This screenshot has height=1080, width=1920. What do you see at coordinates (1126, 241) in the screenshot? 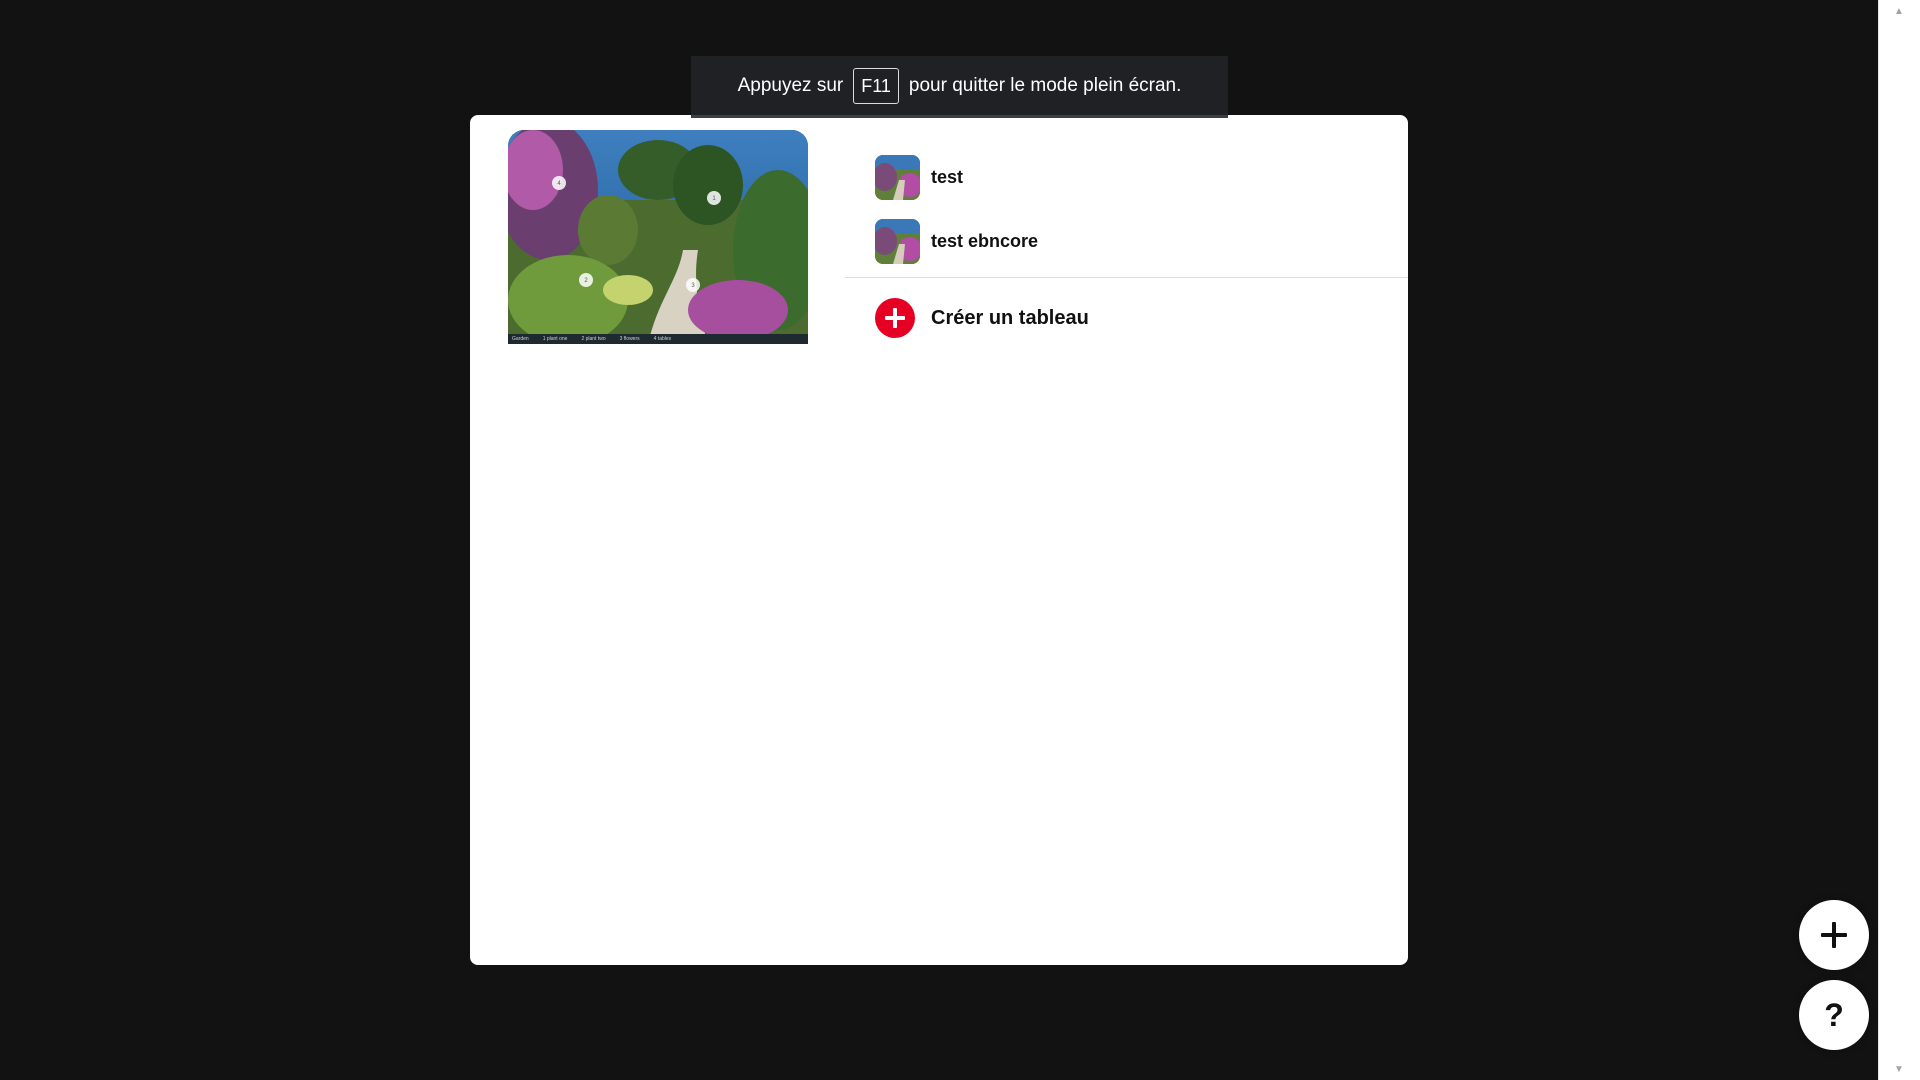
I see `board-item-test-ebncore: test ebncore` at bounding box center [1126, 241].